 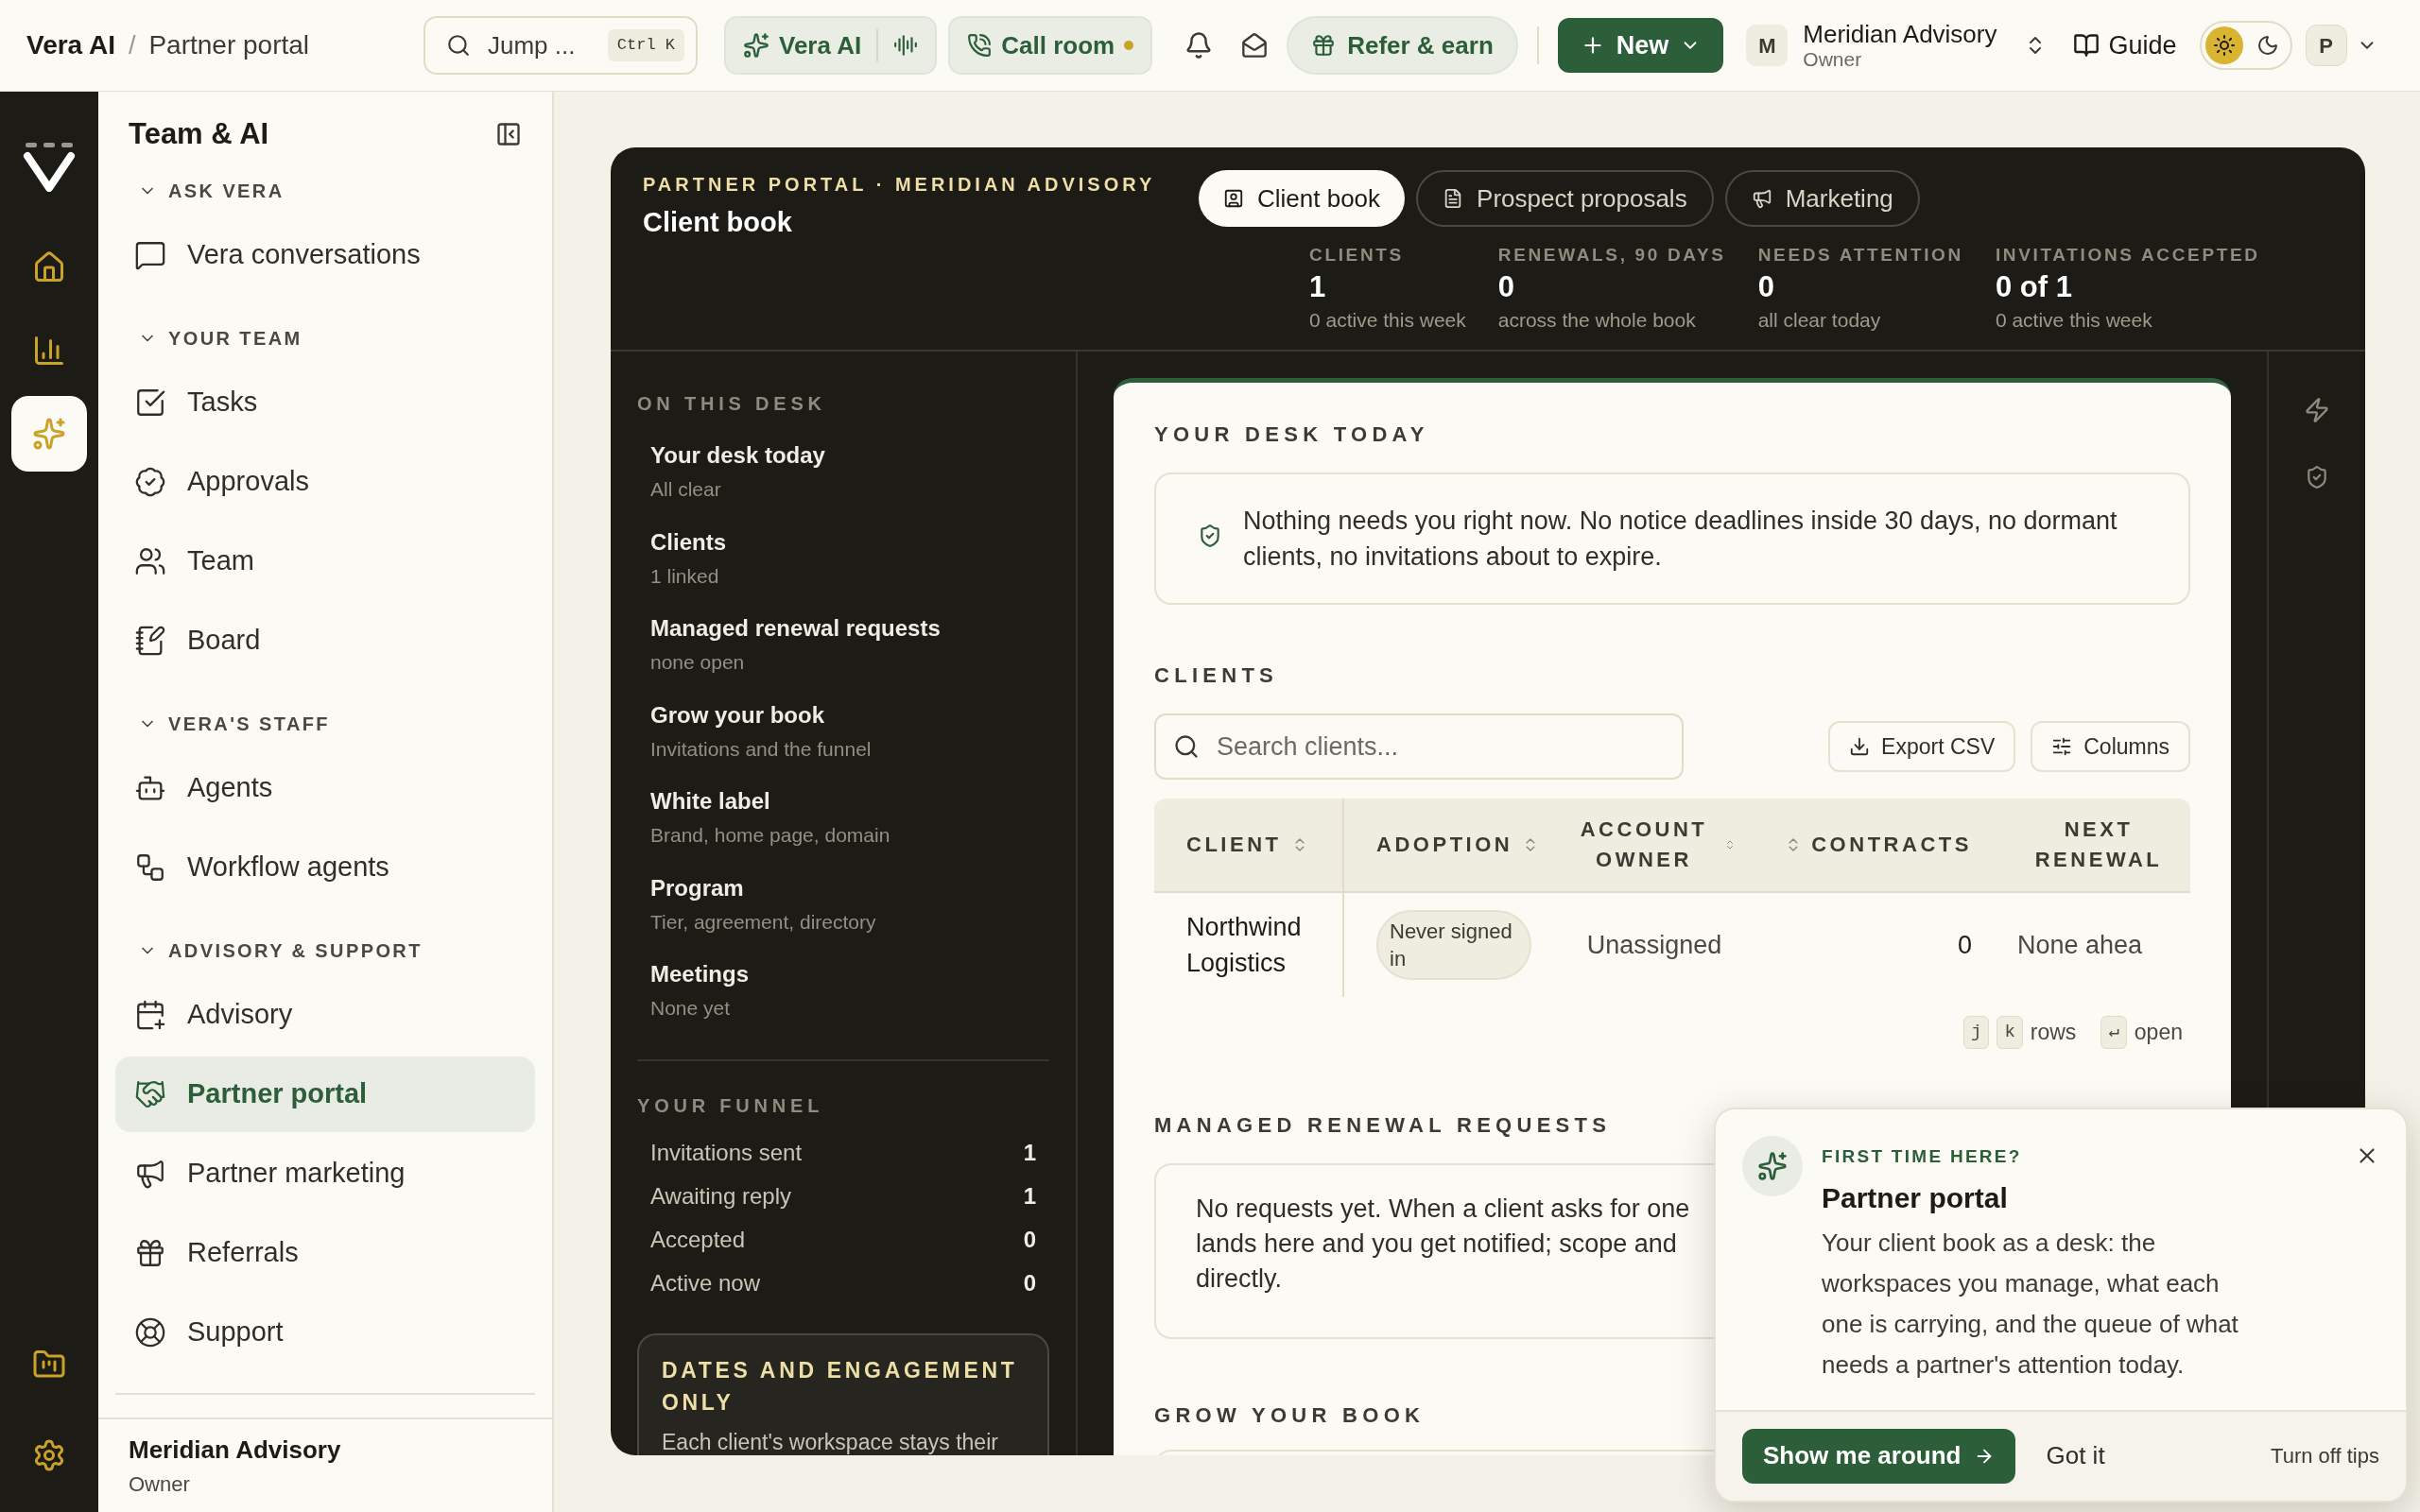 What do you see at coordinates (1029, 1239) in the screenshot?
I see `funnel-value: 0` at bounding box center [1029, 1239].